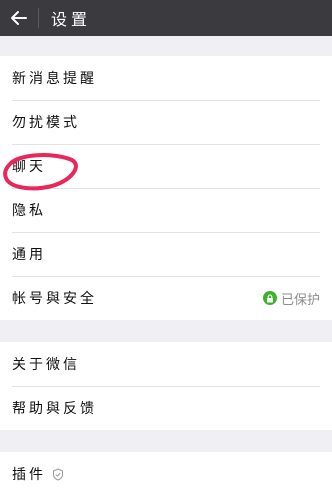 The image size is (332, 496). I want to click on status-text: 已保护, so click(300, 300).